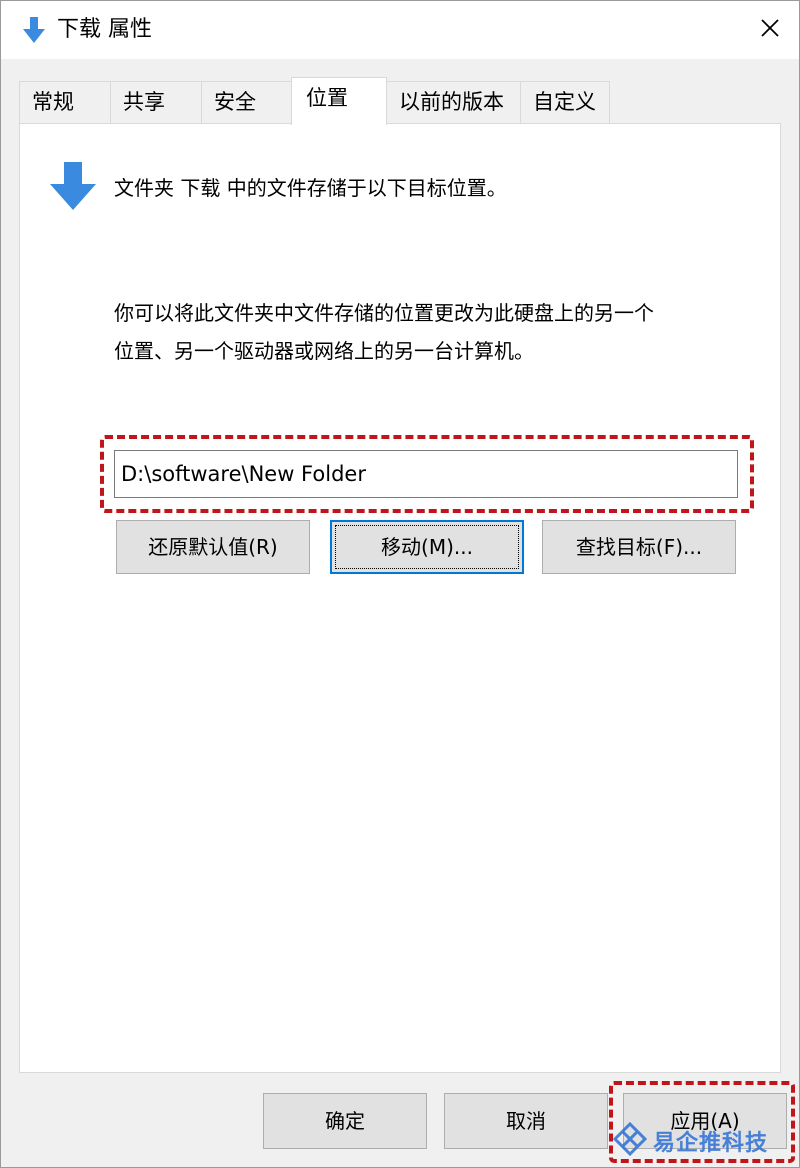 The height and width of the screenshot is (1168, 800). I want to click on watermark-text: 易企推科技, so click(711, 1143).